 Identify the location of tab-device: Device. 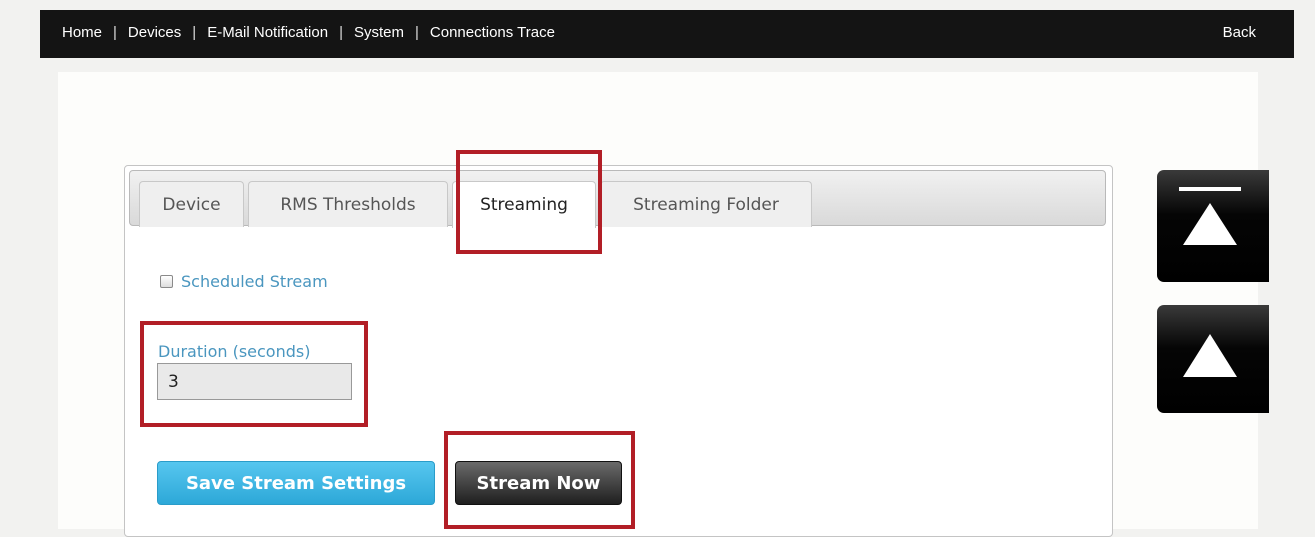
(191, 204).